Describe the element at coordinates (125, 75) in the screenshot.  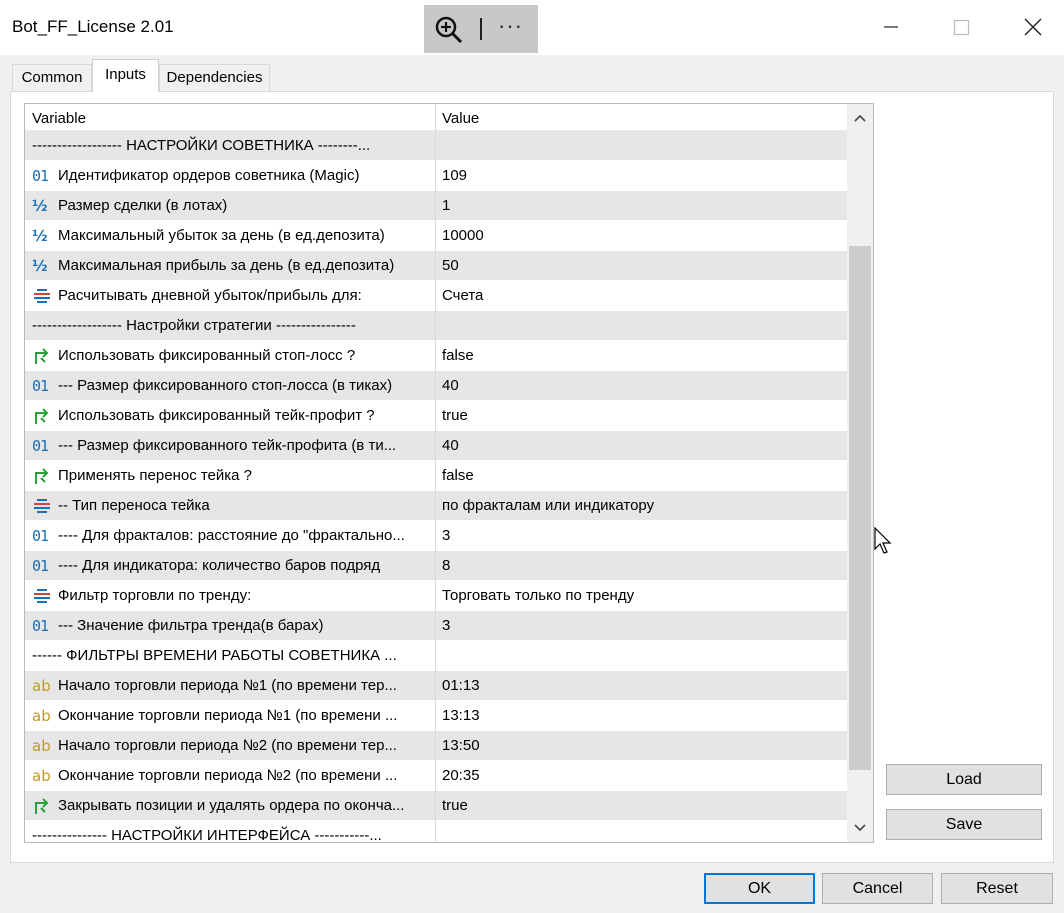
I see `tab-inputs: Inputs` at that location.